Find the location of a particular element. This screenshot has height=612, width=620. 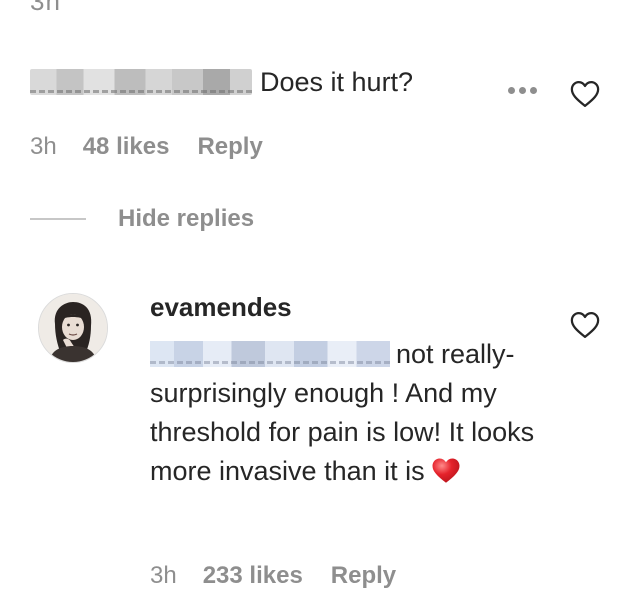

comment-1-likes: 48 likes is located at coordinates (126, 147).